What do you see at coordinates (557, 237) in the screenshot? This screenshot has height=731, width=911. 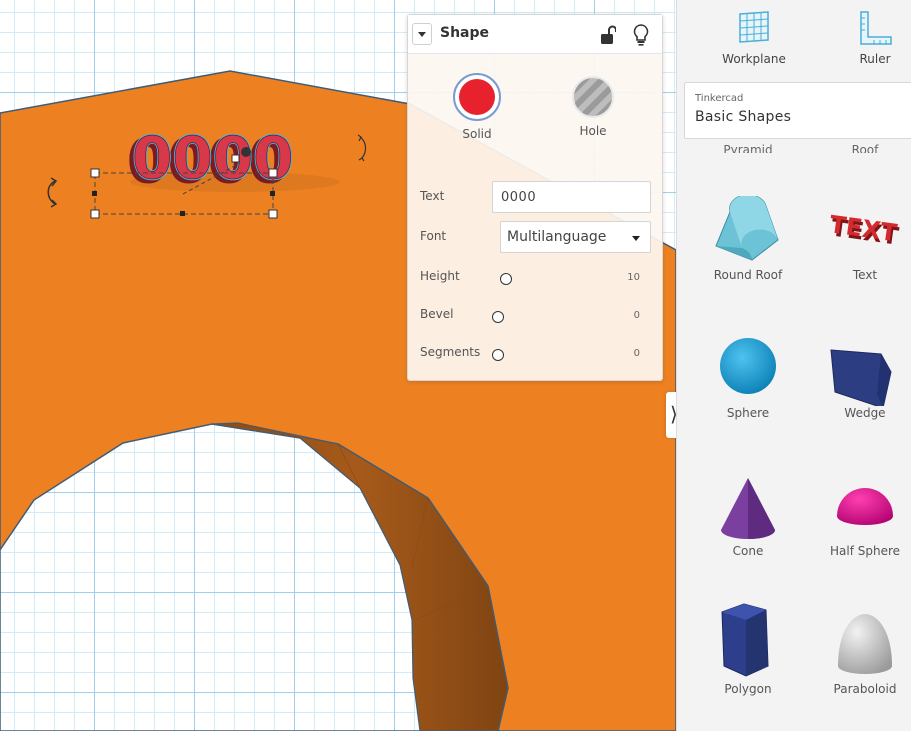 I see `font-select-value: Multilanguage` at bounding box center [557, 237].